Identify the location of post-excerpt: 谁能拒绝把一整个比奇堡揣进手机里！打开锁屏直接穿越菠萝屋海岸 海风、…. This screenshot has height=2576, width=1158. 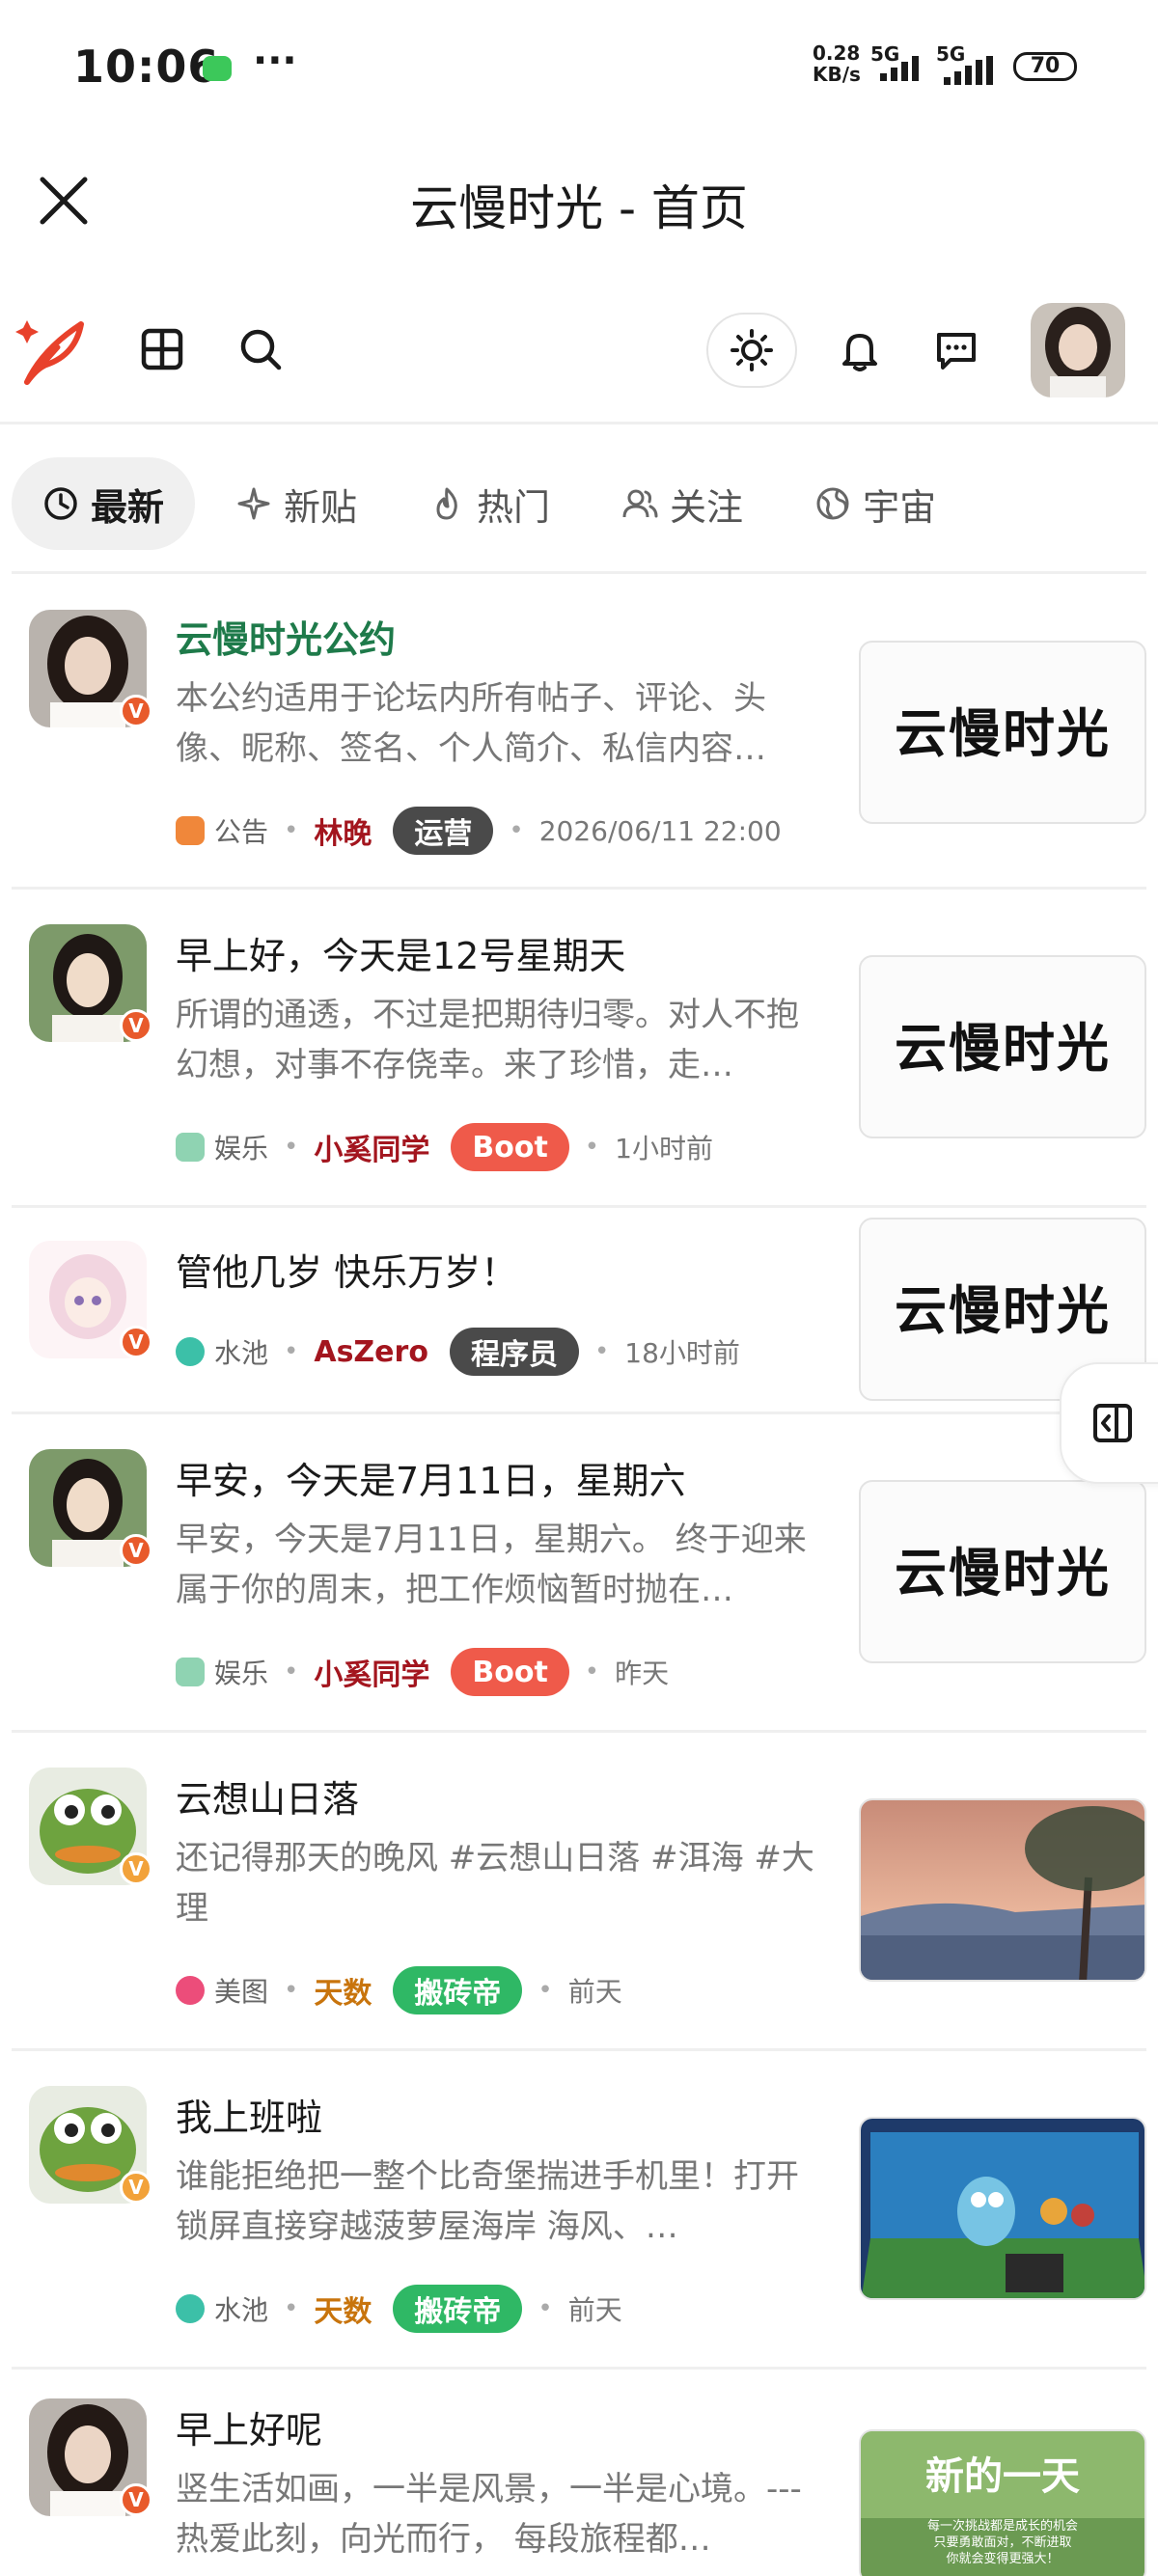
(487, 2201).